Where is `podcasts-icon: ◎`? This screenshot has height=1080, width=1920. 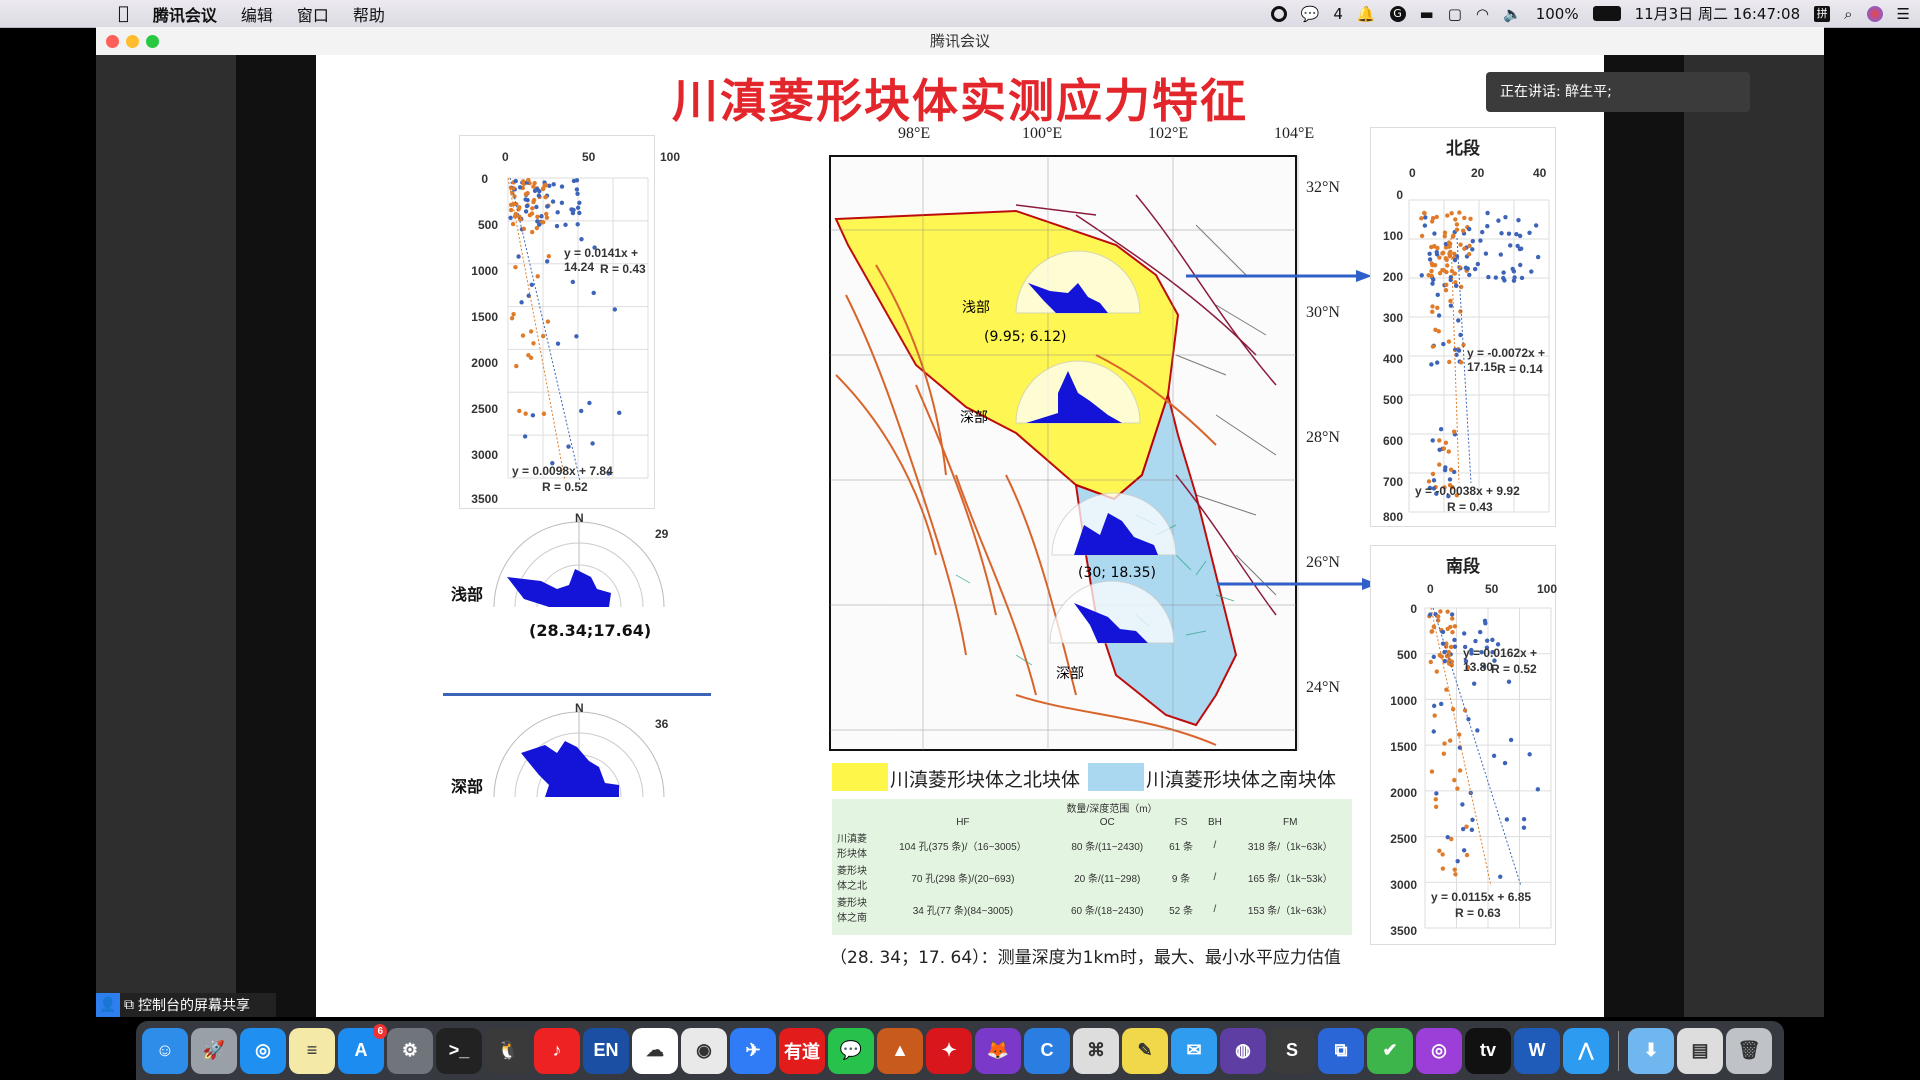
podcasts-icon: ◎ is located at coordinates (1439, 1050).